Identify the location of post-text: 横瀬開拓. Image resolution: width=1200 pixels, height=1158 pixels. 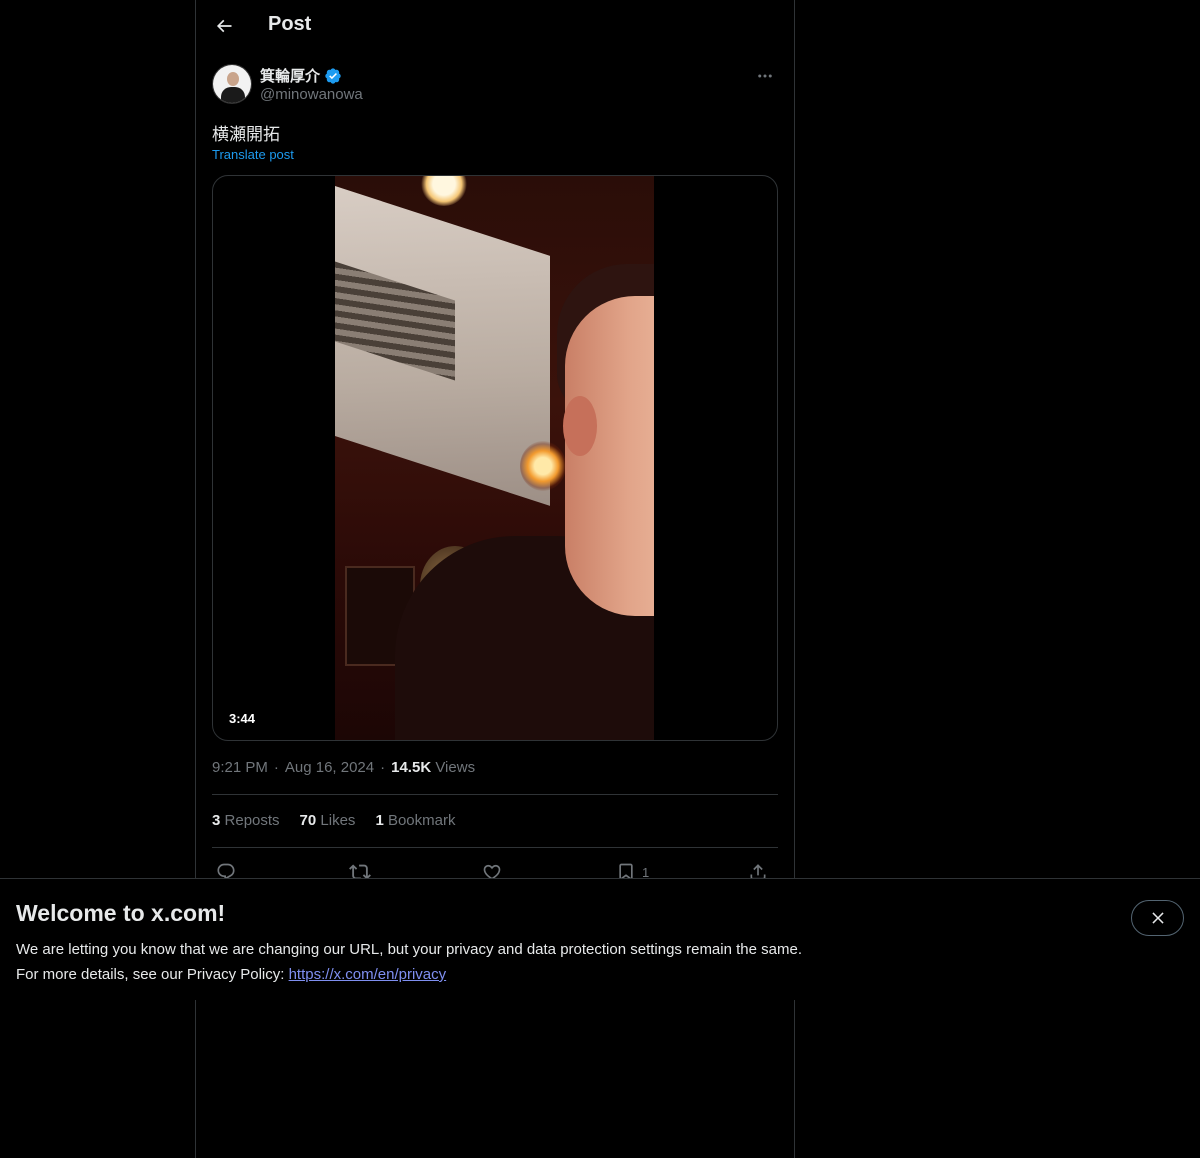
(246, 135).